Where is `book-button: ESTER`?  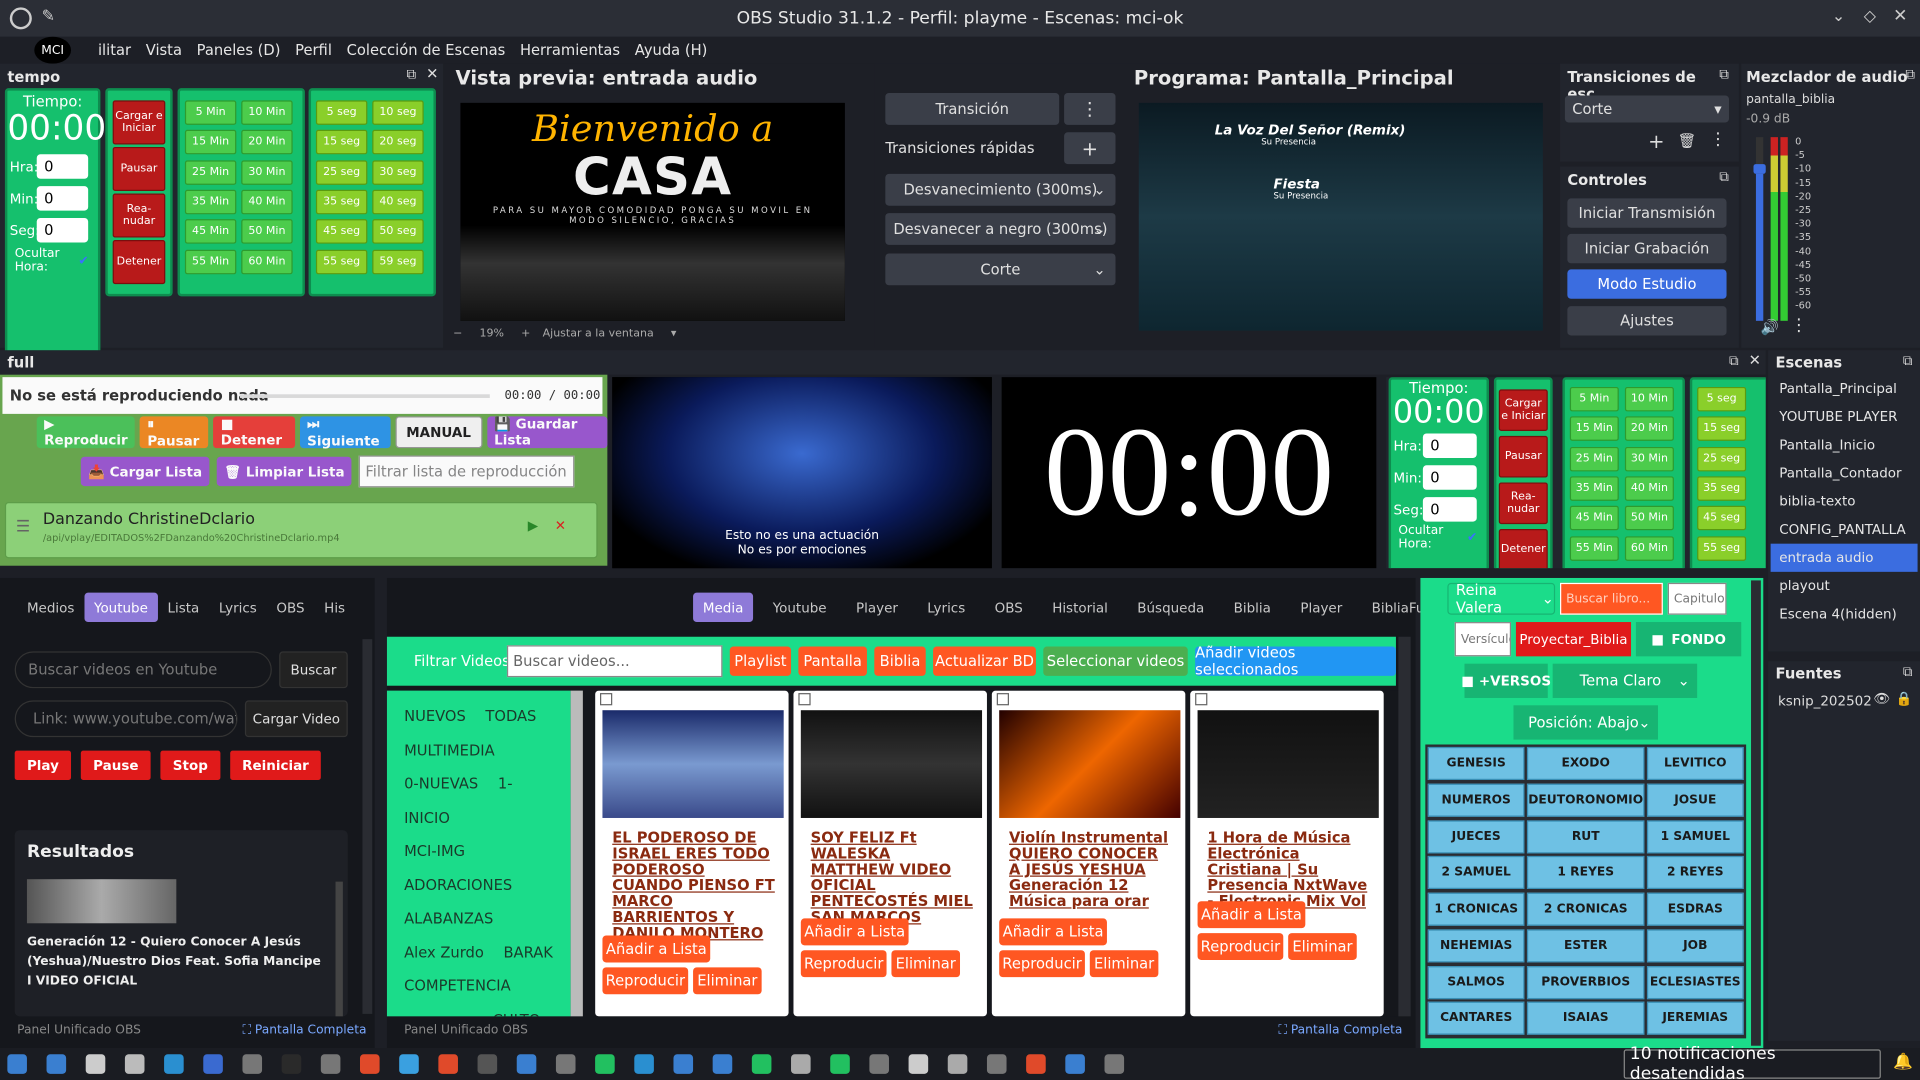
book-button: ESTER is located at coordinates (1586, 946).